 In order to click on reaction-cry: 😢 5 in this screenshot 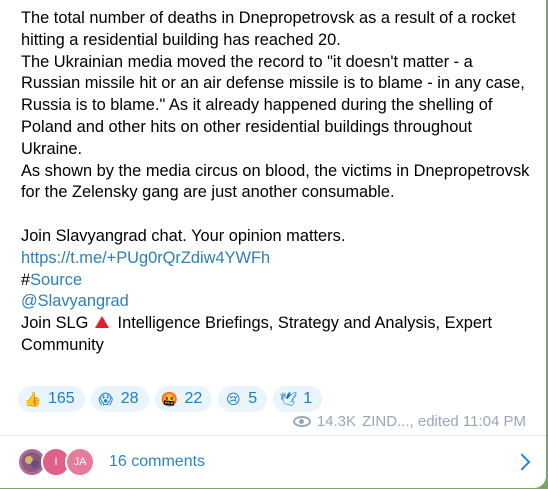, I will do `click(243, 399)`.